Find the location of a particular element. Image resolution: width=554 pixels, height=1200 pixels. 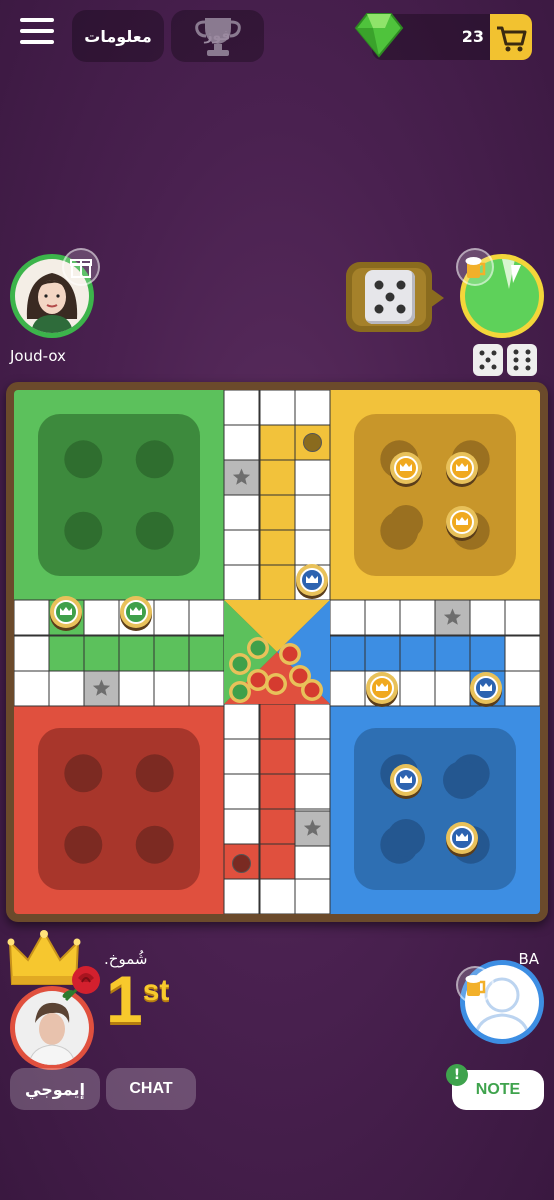

chat-button: CHAT is located at coordinates (151, 1089).